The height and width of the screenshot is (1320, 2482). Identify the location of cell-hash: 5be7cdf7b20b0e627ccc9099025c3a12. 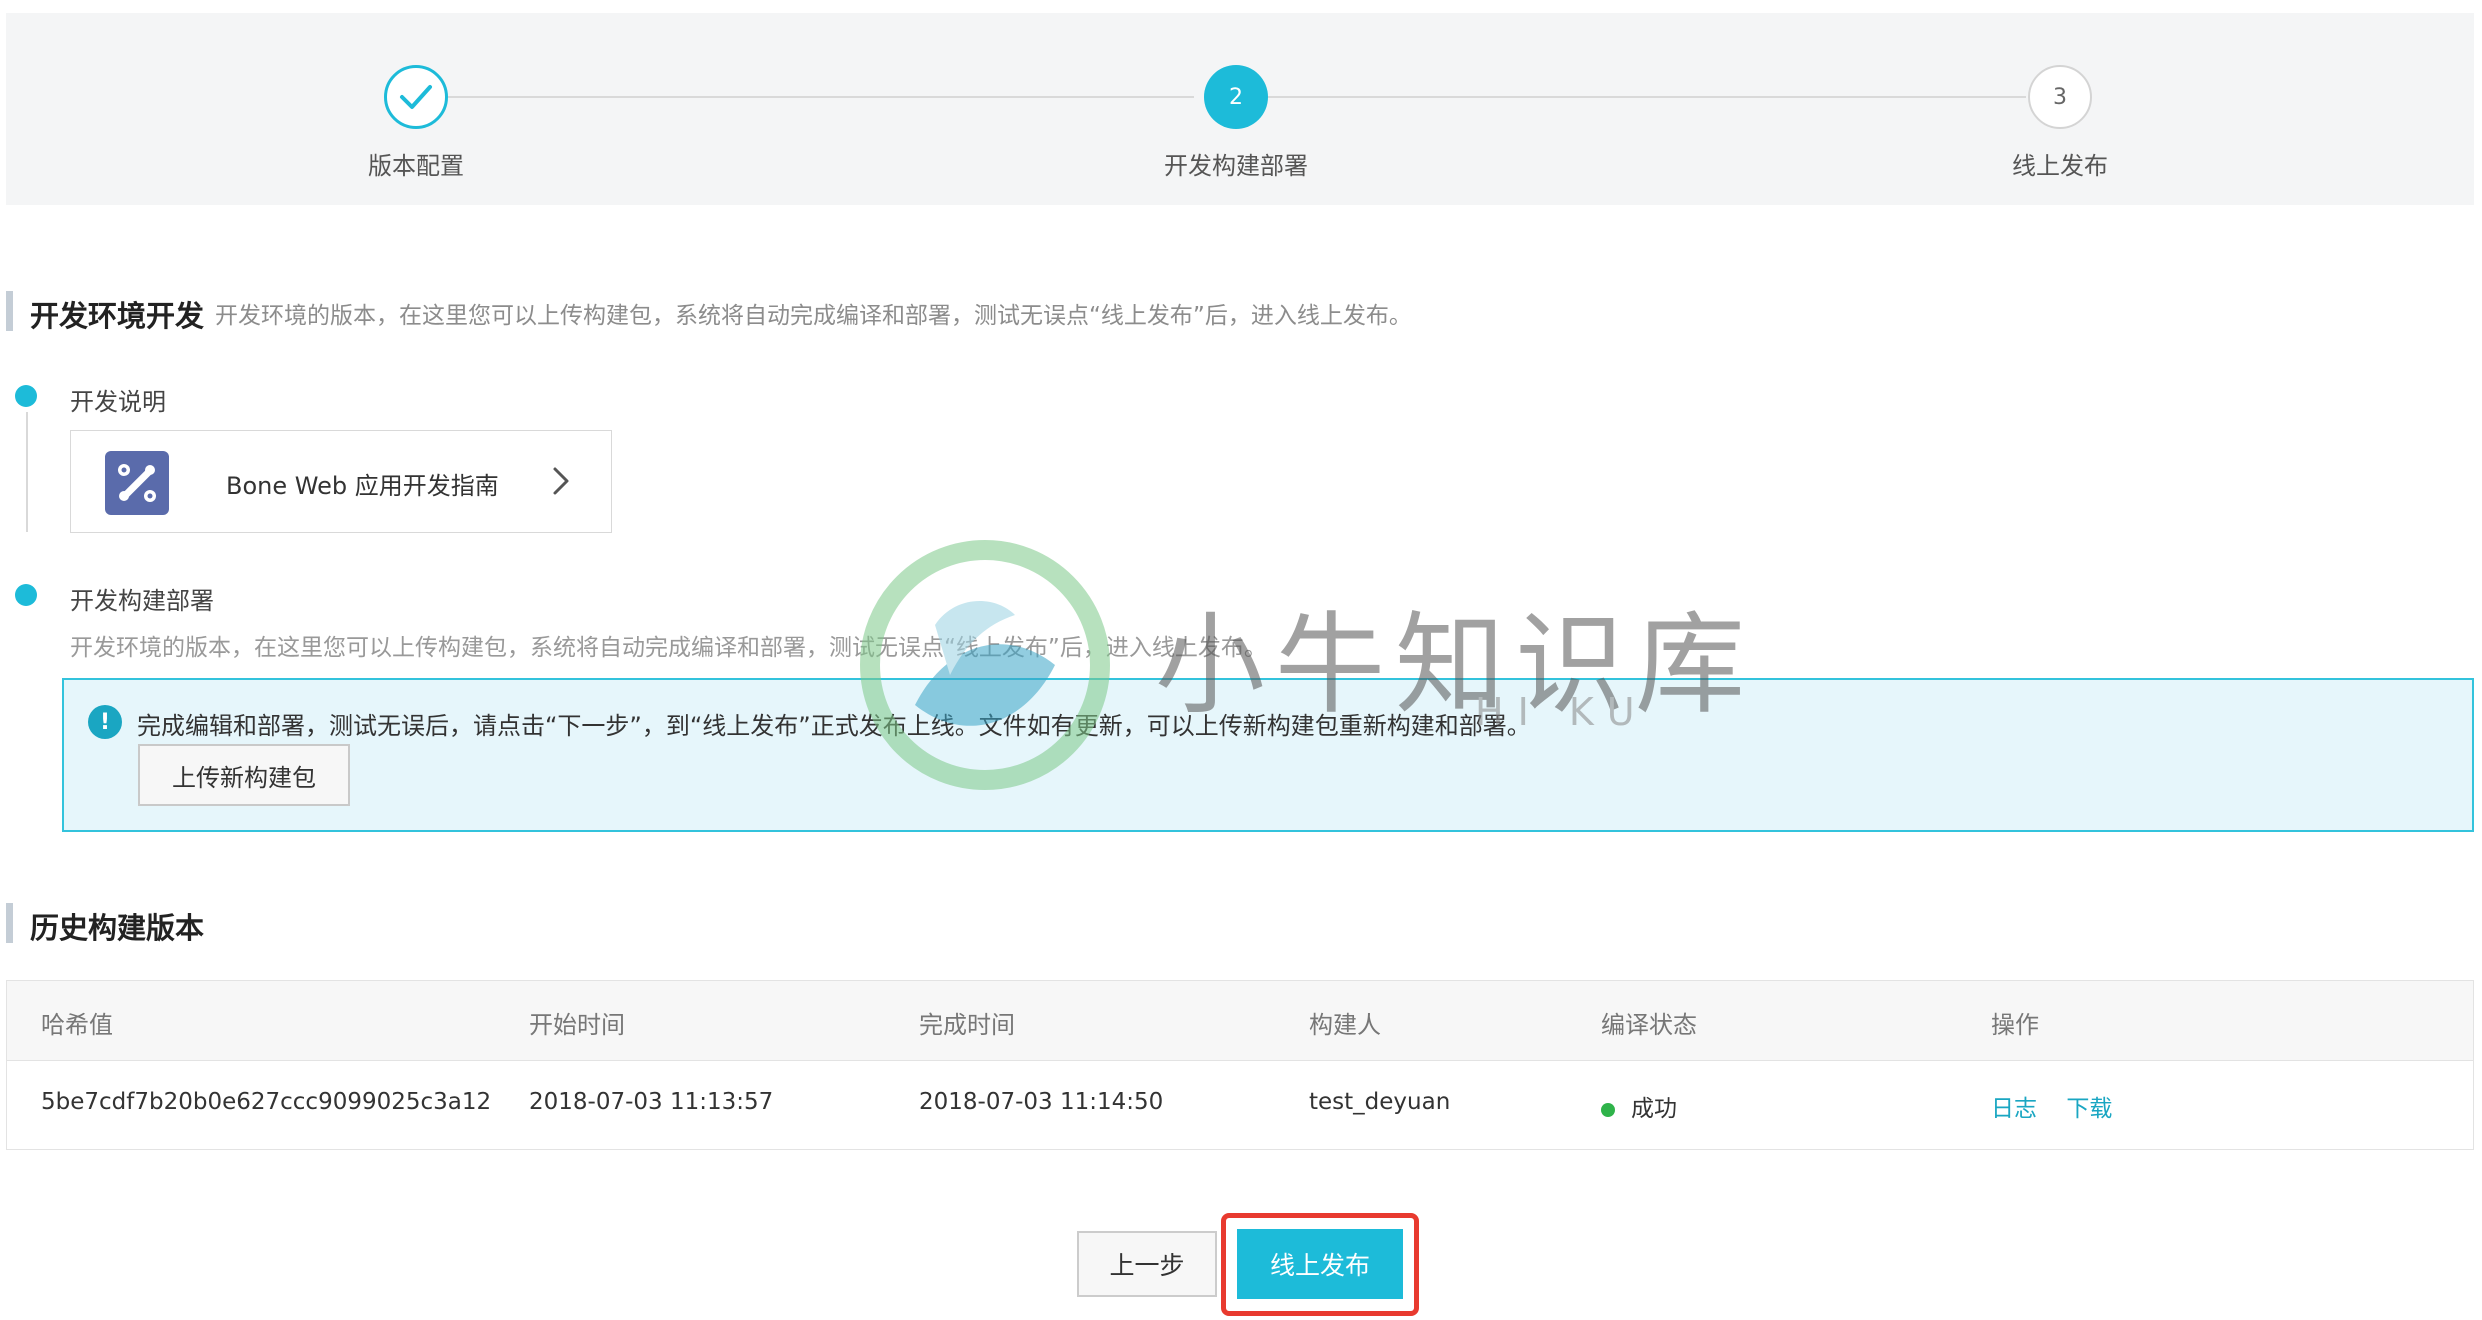
(266, 1102).